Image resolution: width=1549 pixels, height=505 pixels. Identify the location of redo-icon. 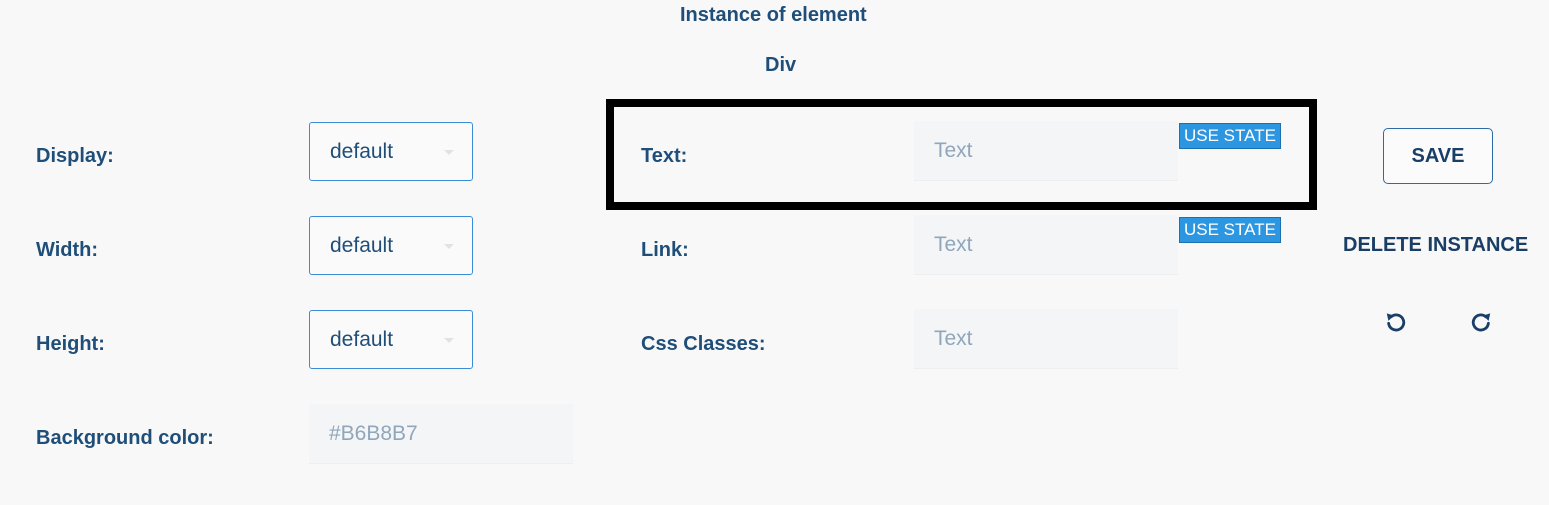
(1481, 322).